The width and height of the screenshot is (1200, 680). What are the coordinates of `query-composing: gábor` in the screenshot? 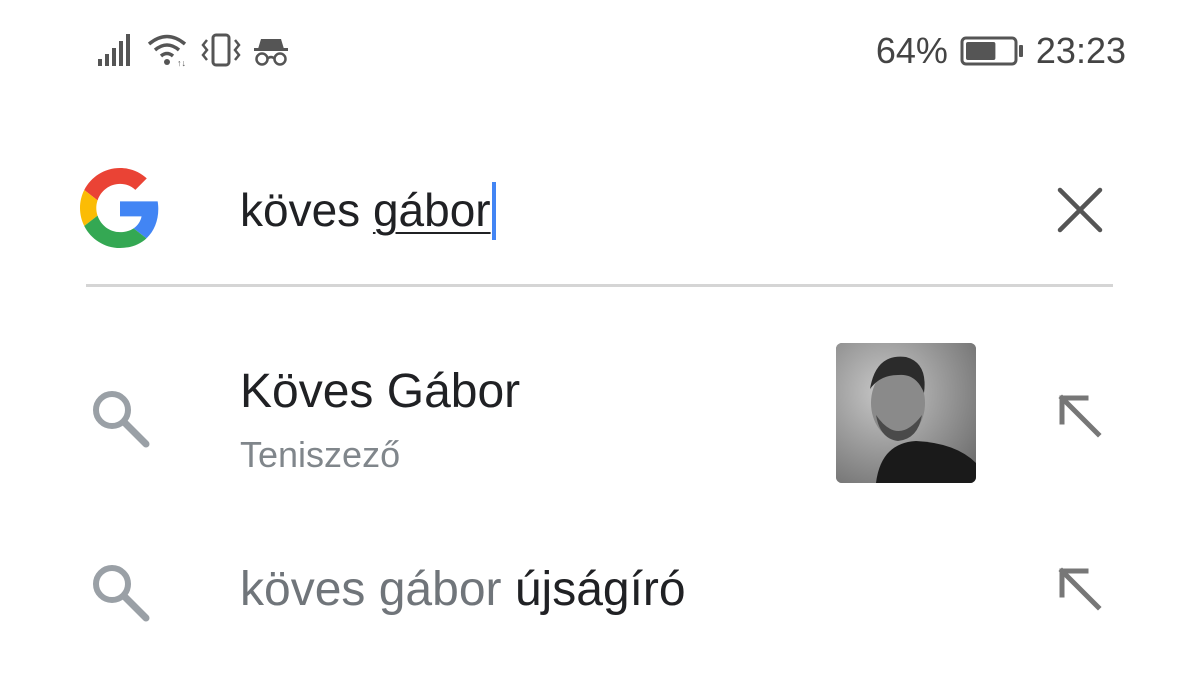 It's located at (431, 210).